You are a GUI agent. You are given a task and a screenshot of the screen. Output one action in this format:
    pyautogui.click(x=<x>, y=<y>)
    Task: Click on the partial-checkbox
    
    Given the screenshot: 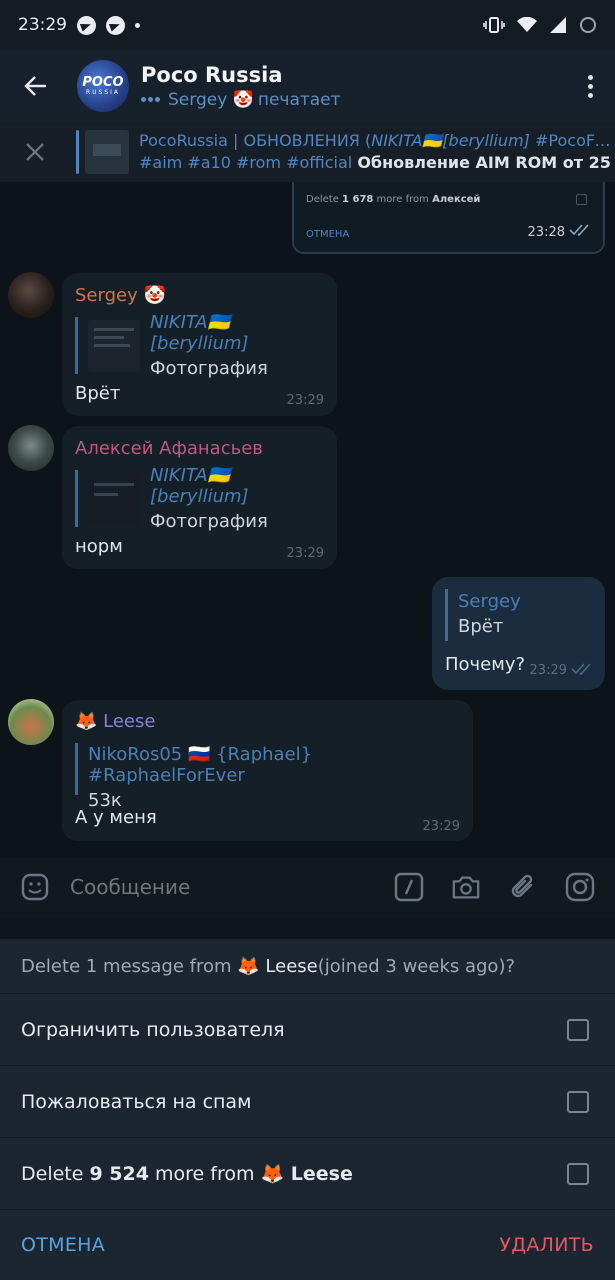 What is the action you would take?
    pyautogui.click(x=581, y=199)
    